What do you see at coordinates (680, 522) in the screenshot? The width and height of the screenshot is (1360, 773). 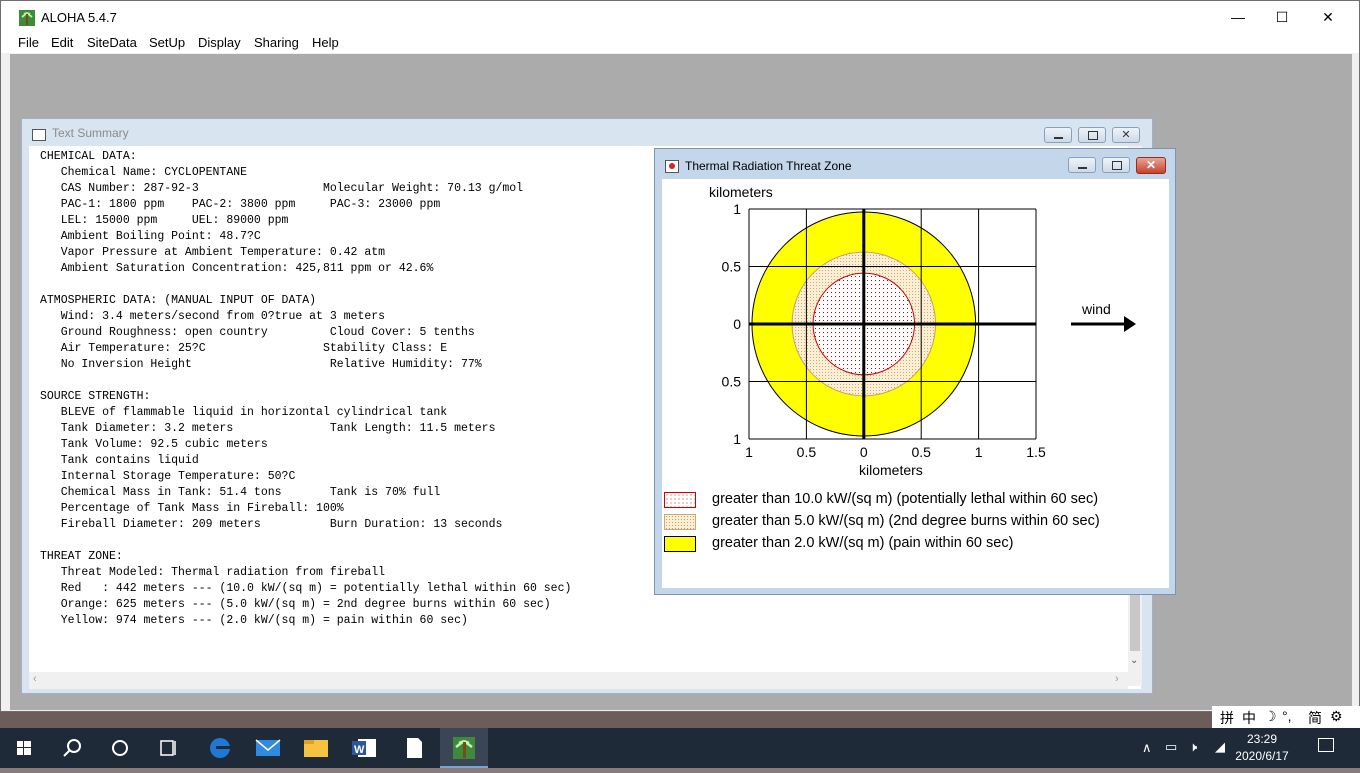 I see `legend-swatch-orange` at bounding box center [680, 522].